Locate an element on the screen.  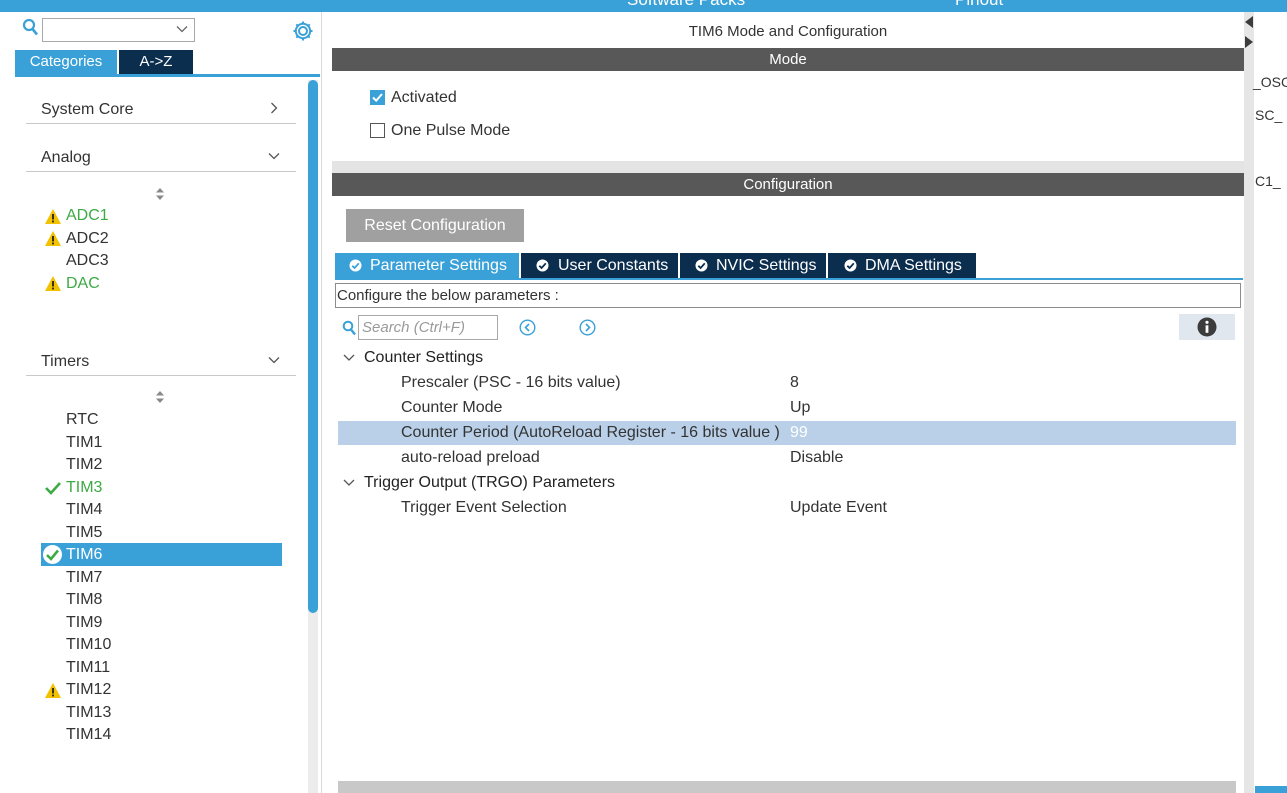
param-value: Up is located at coordinates (800, 408).